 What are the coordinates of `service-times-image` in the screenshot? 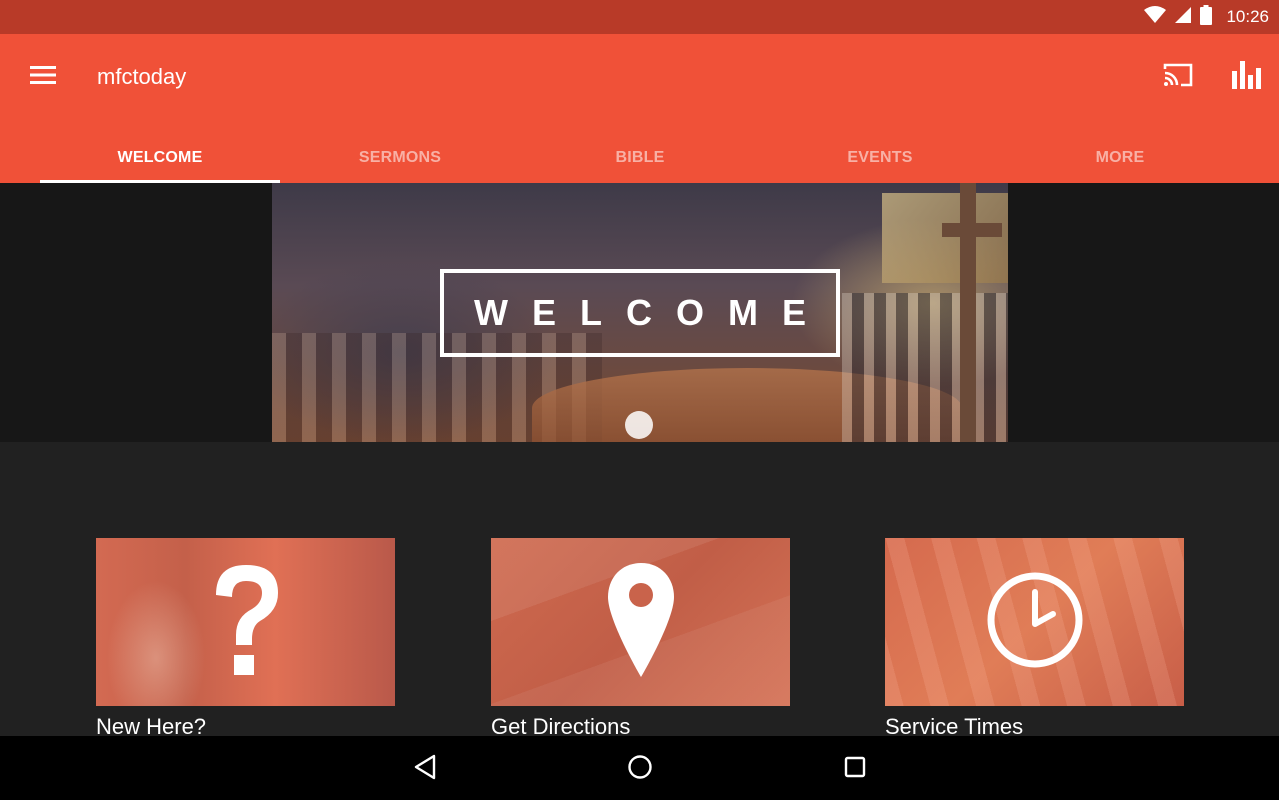 It's located at (1034, 622).